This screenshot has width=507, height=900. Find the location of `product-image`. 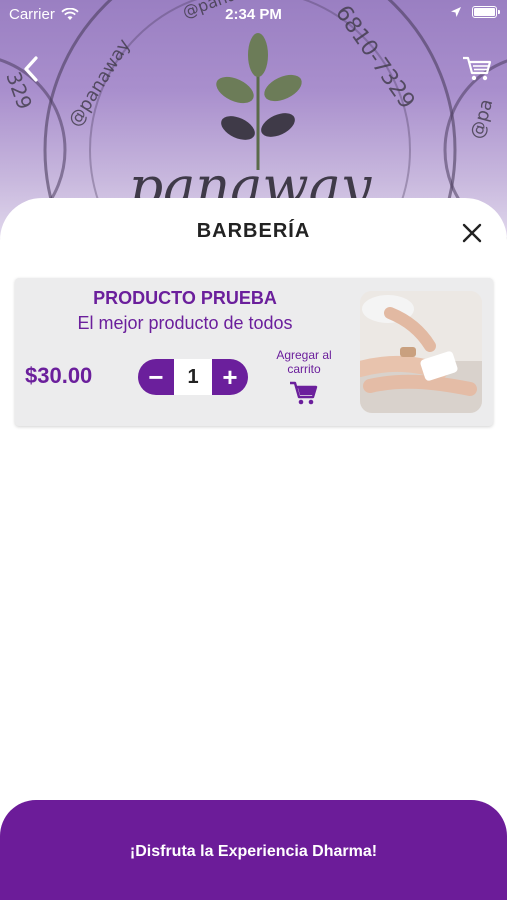

product-image is located at coordinates (421, 352).